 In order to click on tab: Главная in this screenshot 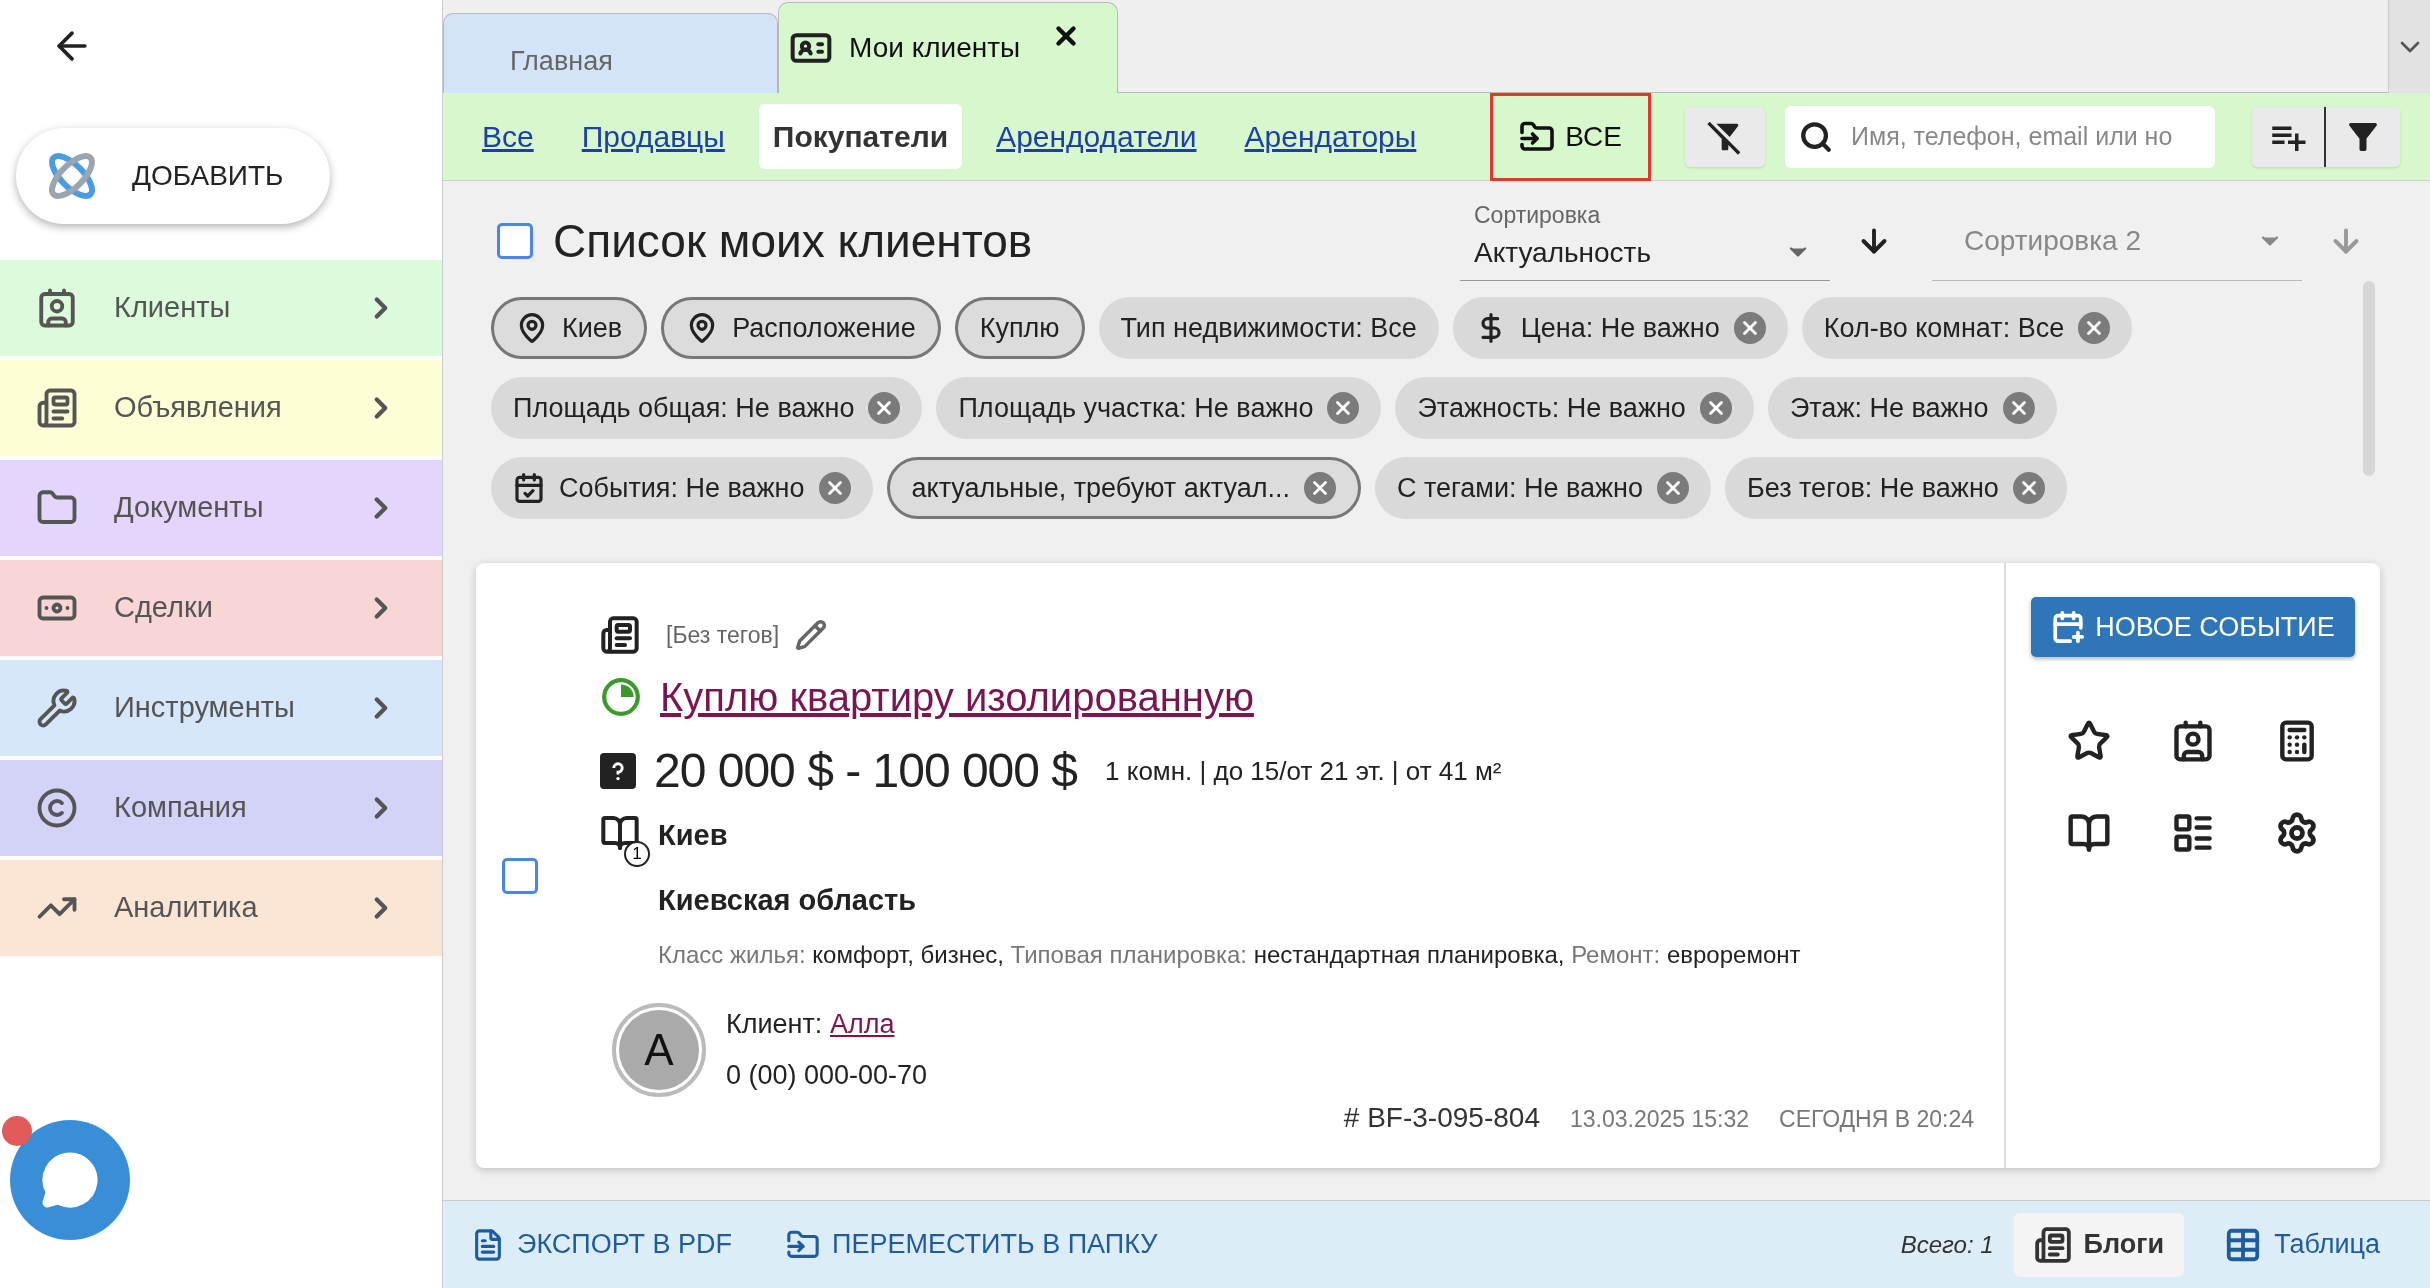, I will do `click(610, 53)`.